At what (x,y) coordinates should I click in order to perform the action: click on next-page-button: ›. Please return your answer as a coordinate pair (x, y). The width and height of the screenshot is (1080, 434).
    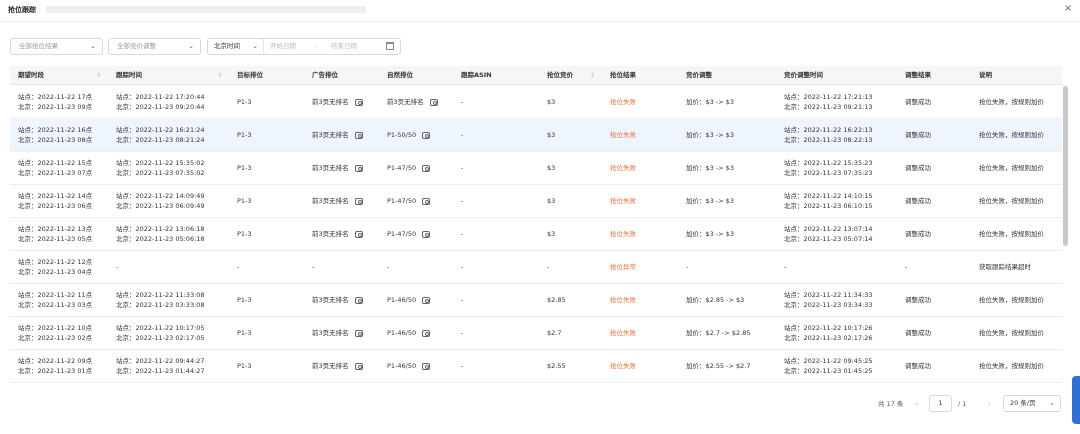
    Looking at the image, I should click on (989, 404).